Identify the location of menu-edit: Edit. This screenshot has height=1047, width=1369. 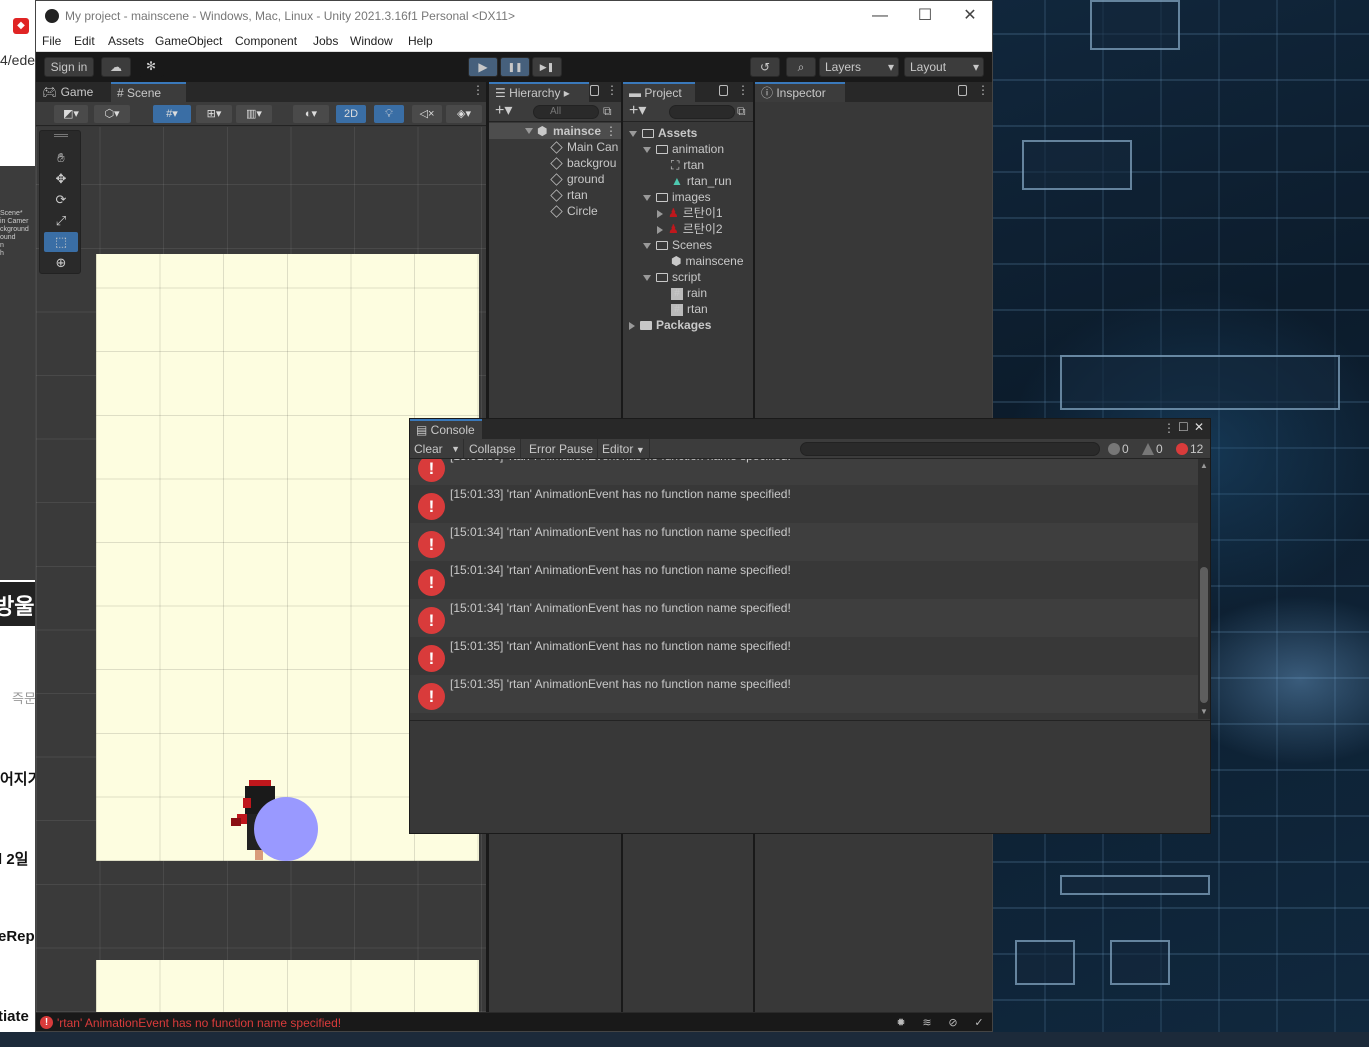
(84, 41).